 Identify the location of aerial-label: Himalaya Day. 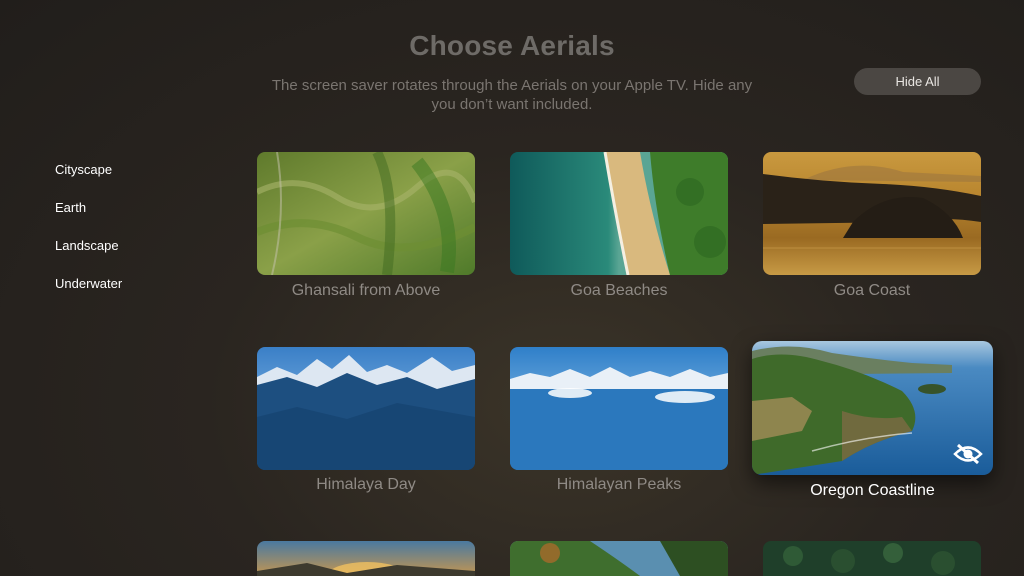
(366, 484).